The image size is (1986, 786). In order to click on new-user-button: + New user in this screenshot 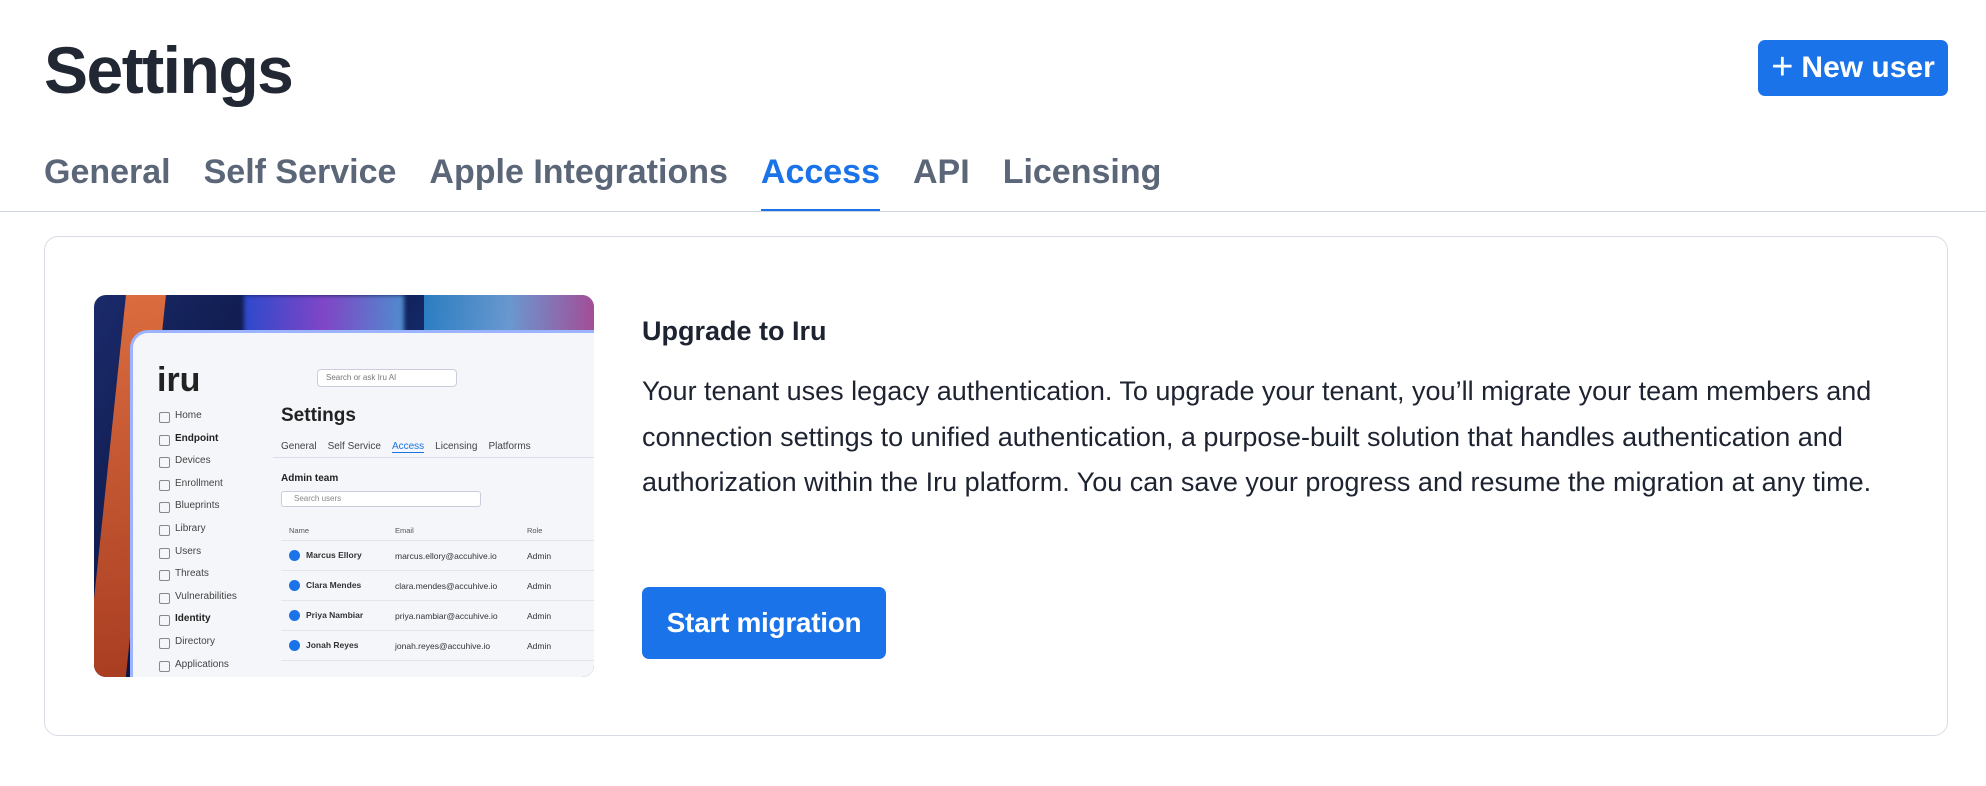, I will do `click(1853, 68)`.